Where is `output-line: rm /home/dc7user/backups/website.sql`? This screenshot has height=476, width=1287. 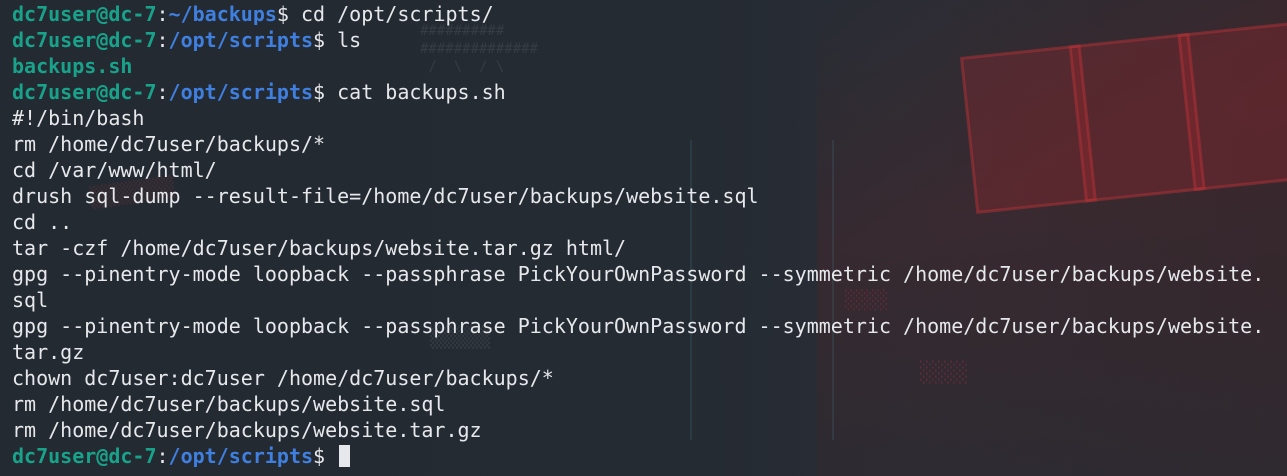 output-line: rm /home/dc7user/backups/website.sql is located at coordinates (229, 404).